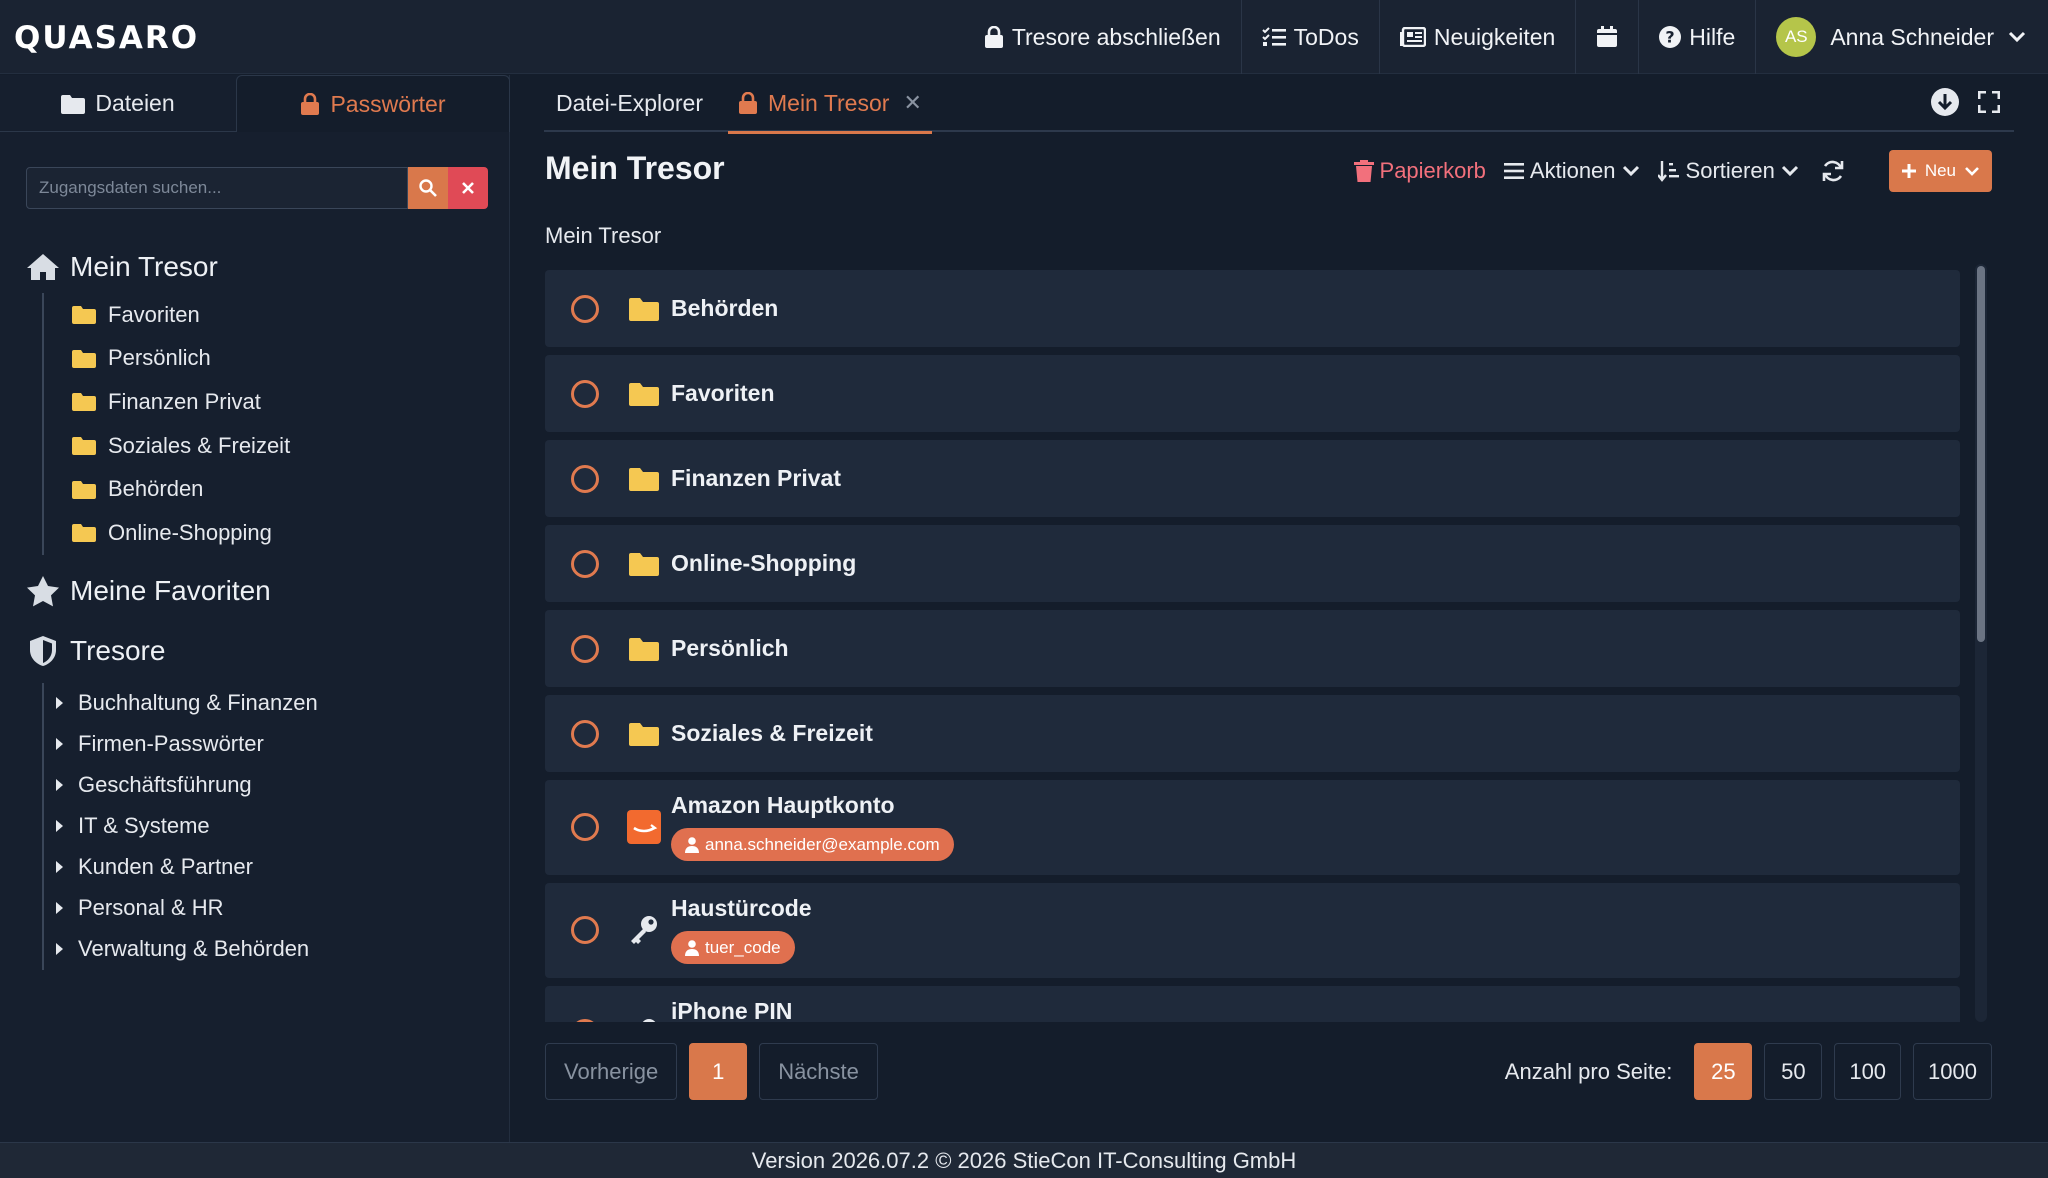 This screenshot has width=2048, height=1178. What do you see at coordinates (154, 314) in the screenshot?
I see `tree-item-label: Favoriten` at bounding box center [154, 314].